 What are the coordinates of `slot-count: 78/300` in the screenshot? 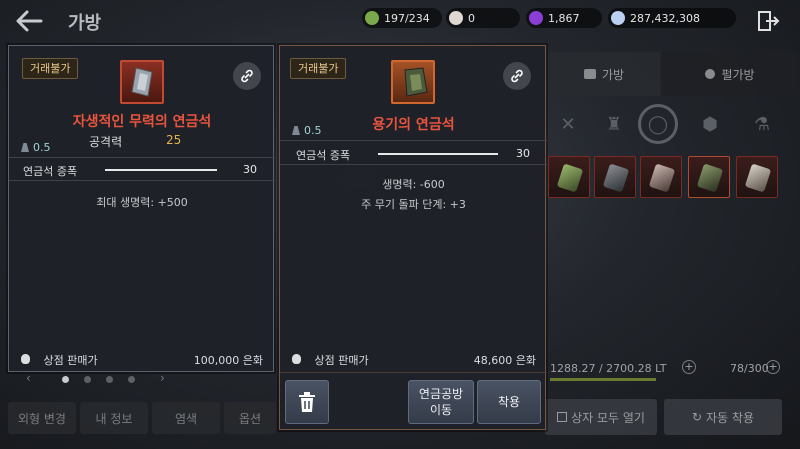 It's located at (749, 368).